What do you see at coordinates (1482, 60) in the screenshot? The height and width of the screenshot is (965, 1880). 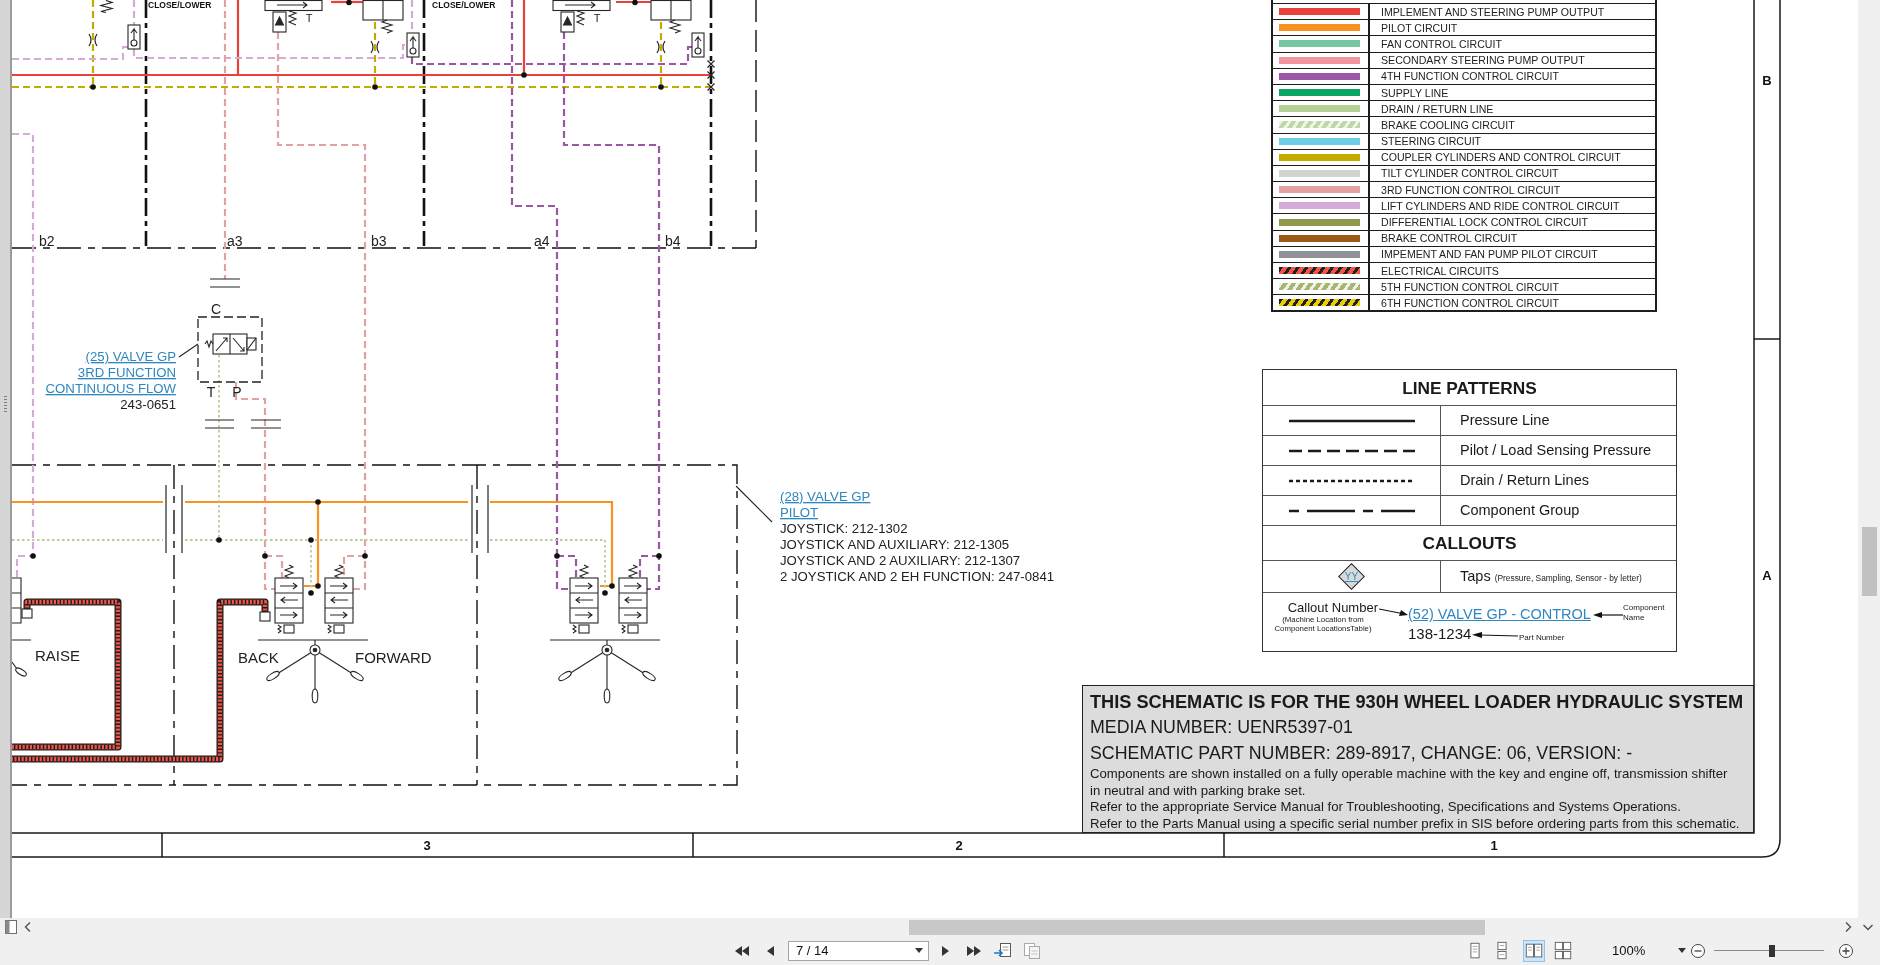 I see `legend-label: SECONDARY STEERING PUMP OUTPUT` at bounding box center [1482, 60].